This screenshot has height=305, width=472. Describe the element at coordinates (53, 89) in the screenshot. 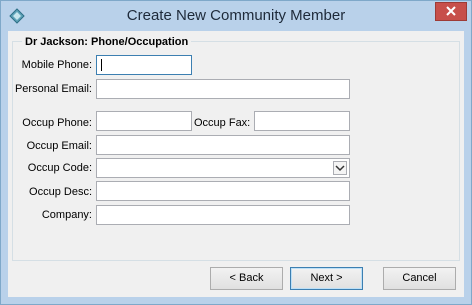

I see `personal-email-label: Personal Email:` at that location.